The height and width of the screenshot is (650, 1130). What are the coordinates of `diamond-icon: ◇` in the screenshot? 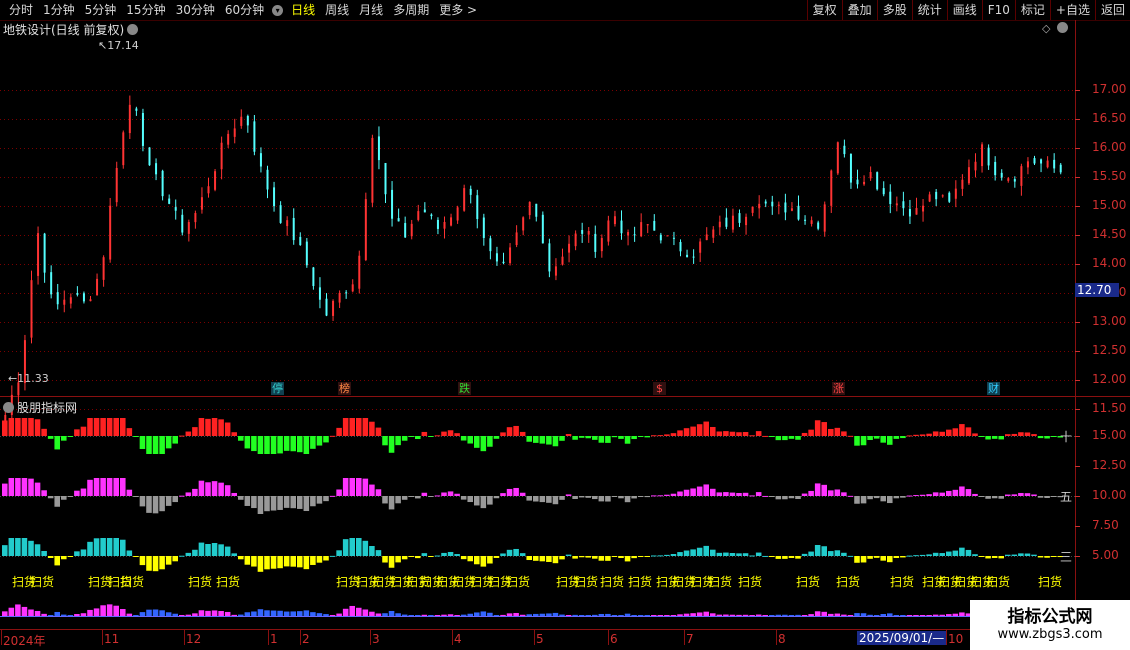 It's located at (1046, 28).